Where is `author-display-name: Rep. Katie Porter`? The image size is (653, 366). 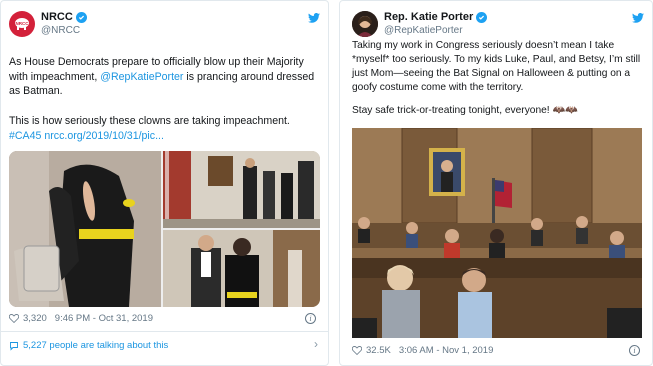 author-display-name: Rep. Katie Porter is located at coordinates (428, 17).